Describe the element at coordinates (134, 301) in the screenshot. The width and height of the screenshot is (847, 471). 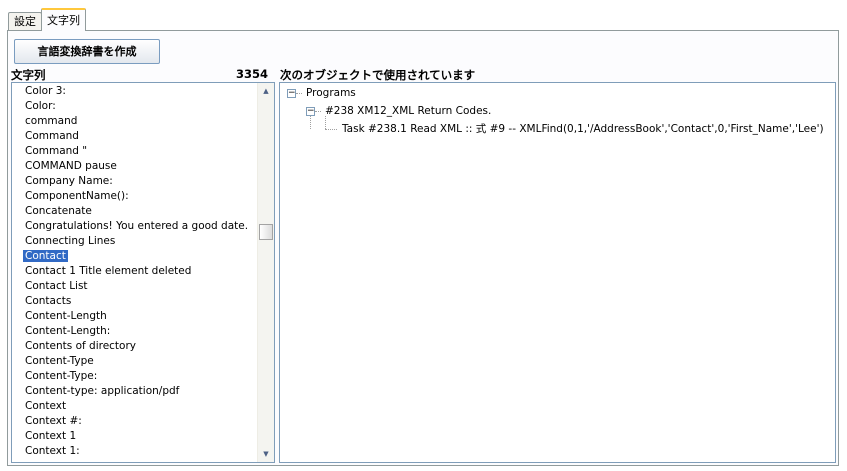
I see `list-item: Contacts` at that location.